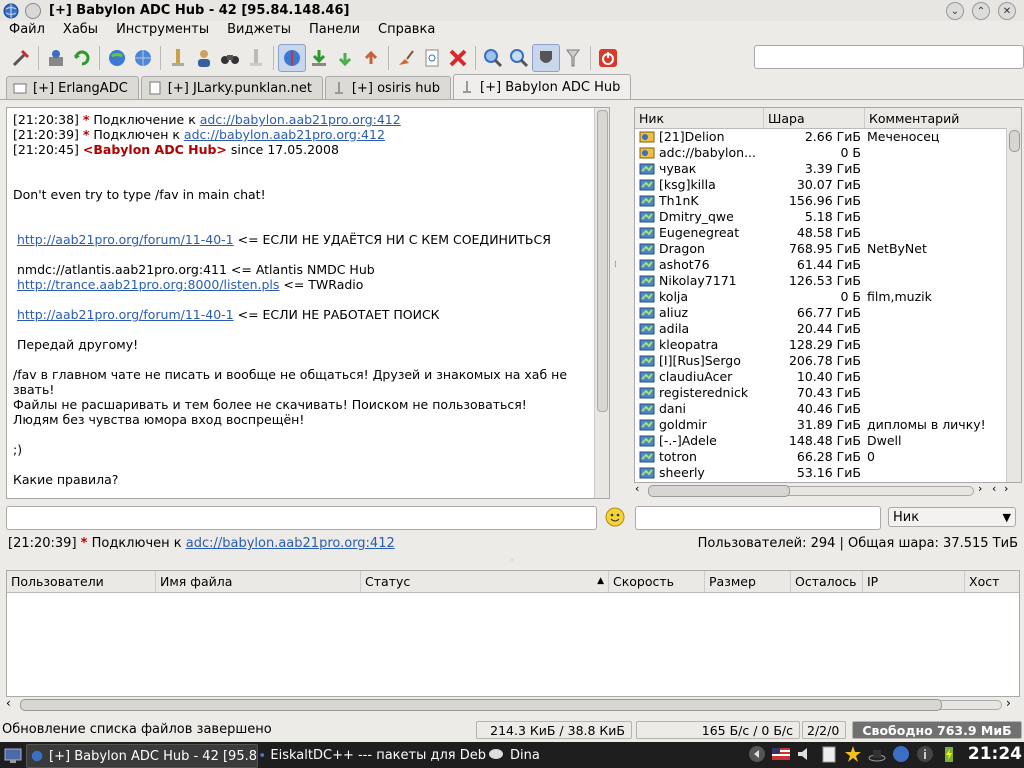 This screenshot has height=768, width=1024. Describe the element at coordinates (757, 754) in the screenshot. I see `prev-arrow-icon` at that location.